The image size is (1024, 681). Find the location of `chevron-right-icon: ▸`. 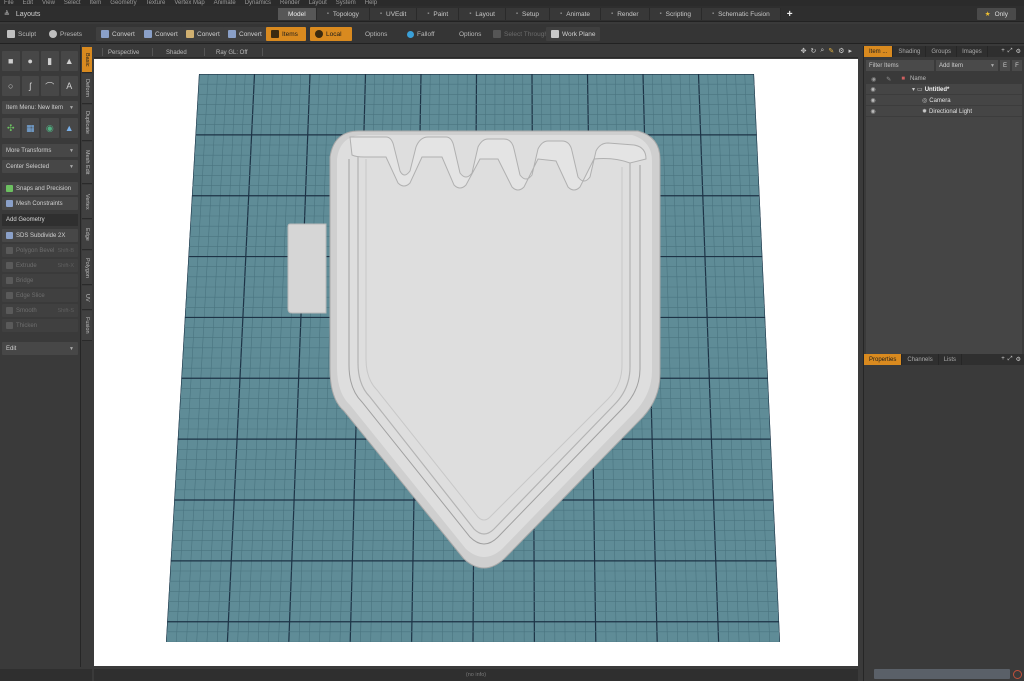

chevron-right-icon: ▸ is located at coordinates (850, 51).